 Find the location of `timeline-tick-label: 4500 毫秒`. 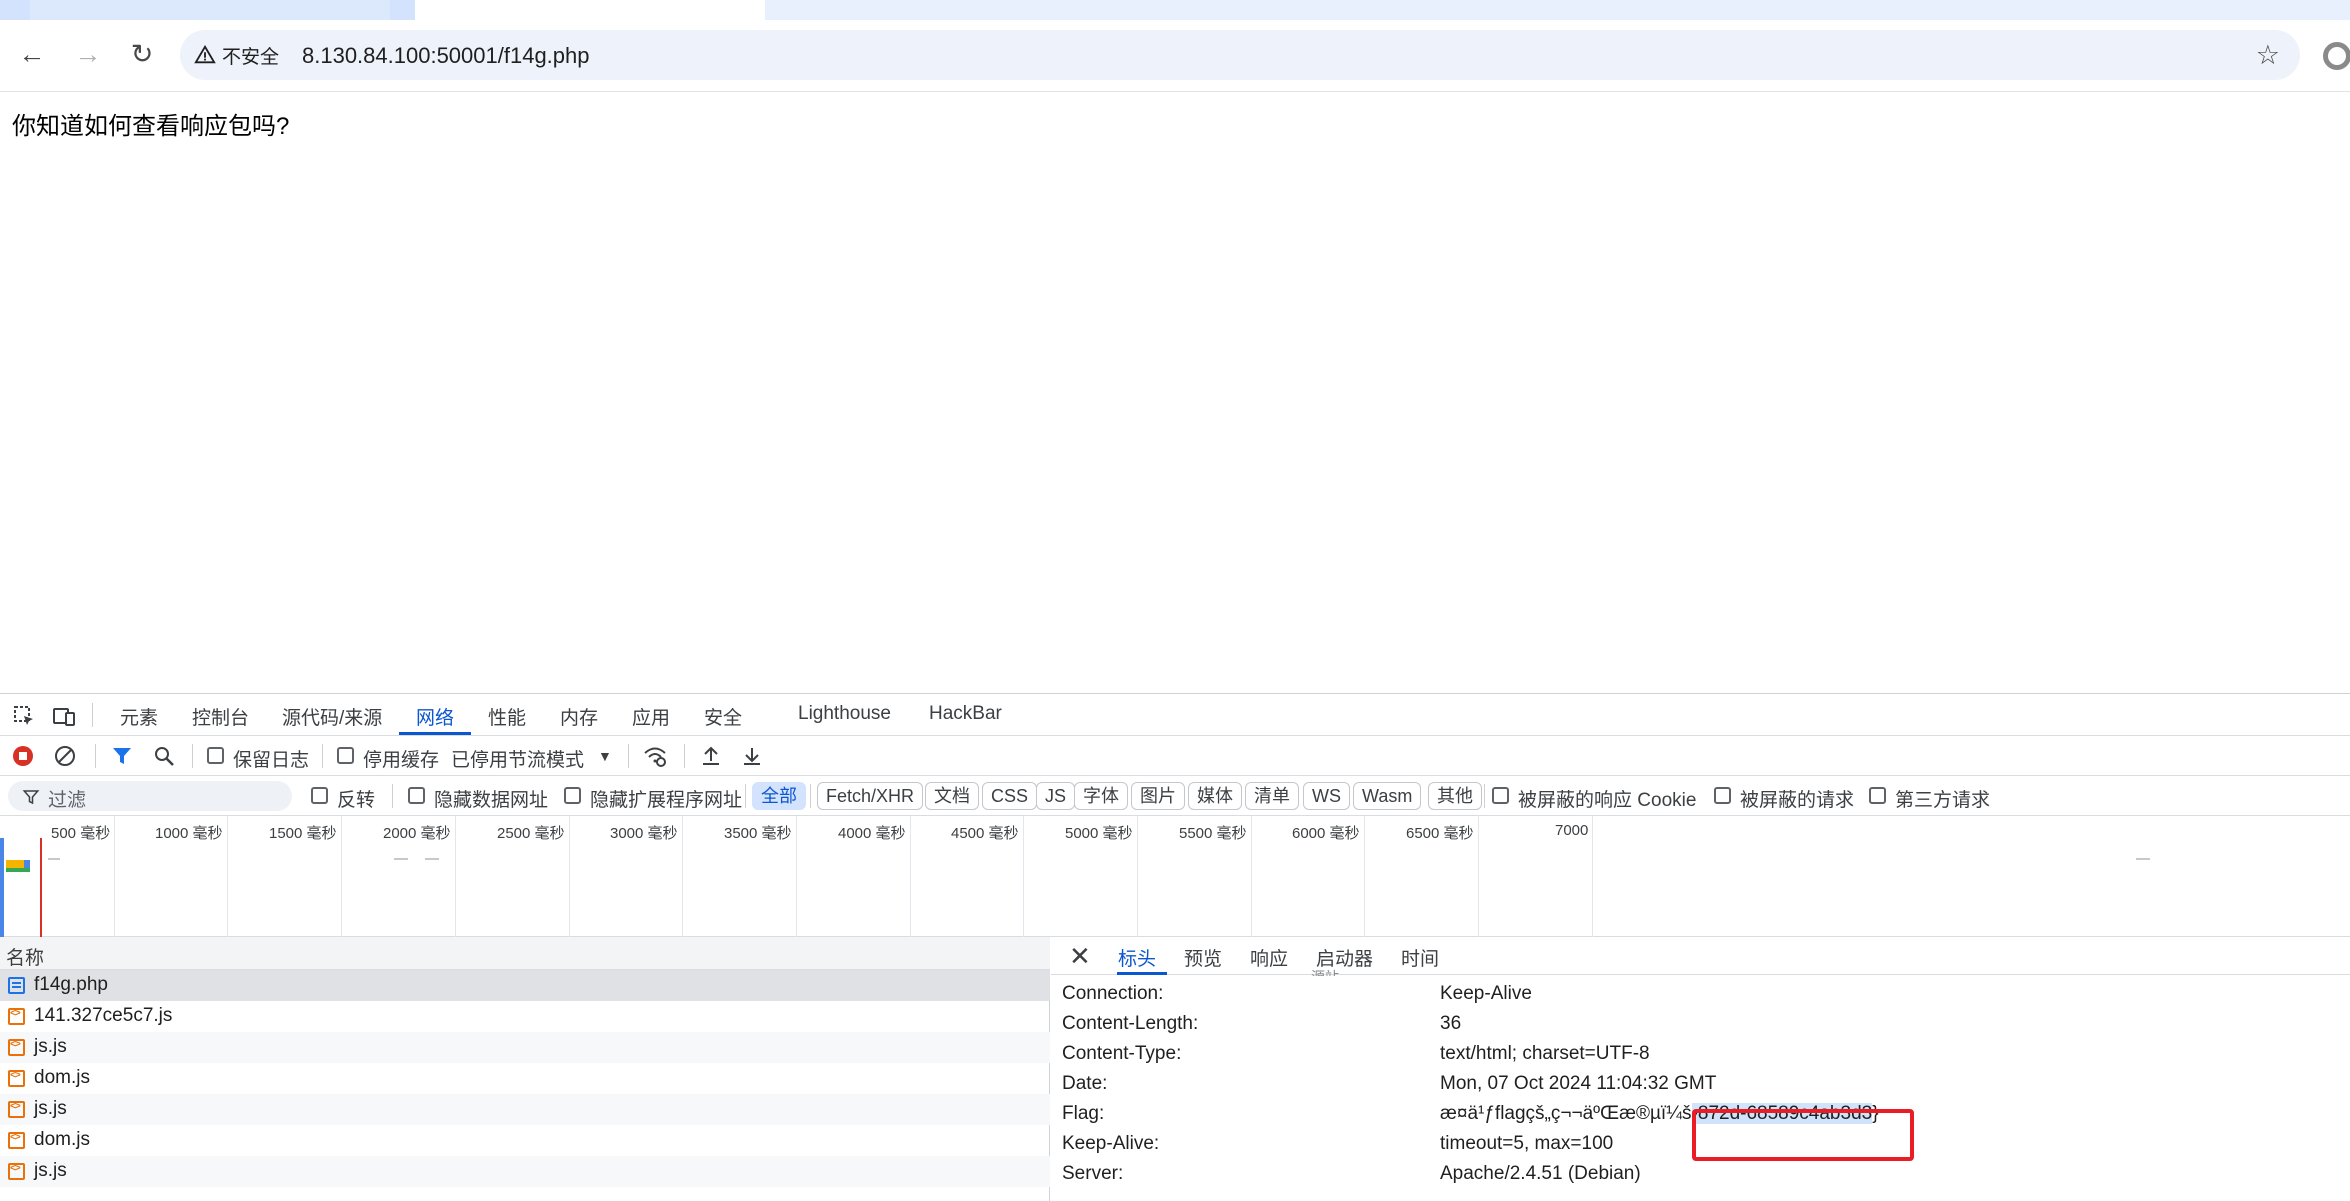

timeline-tick-label: 4500 毫秒 is located at coordinates (985, 833).